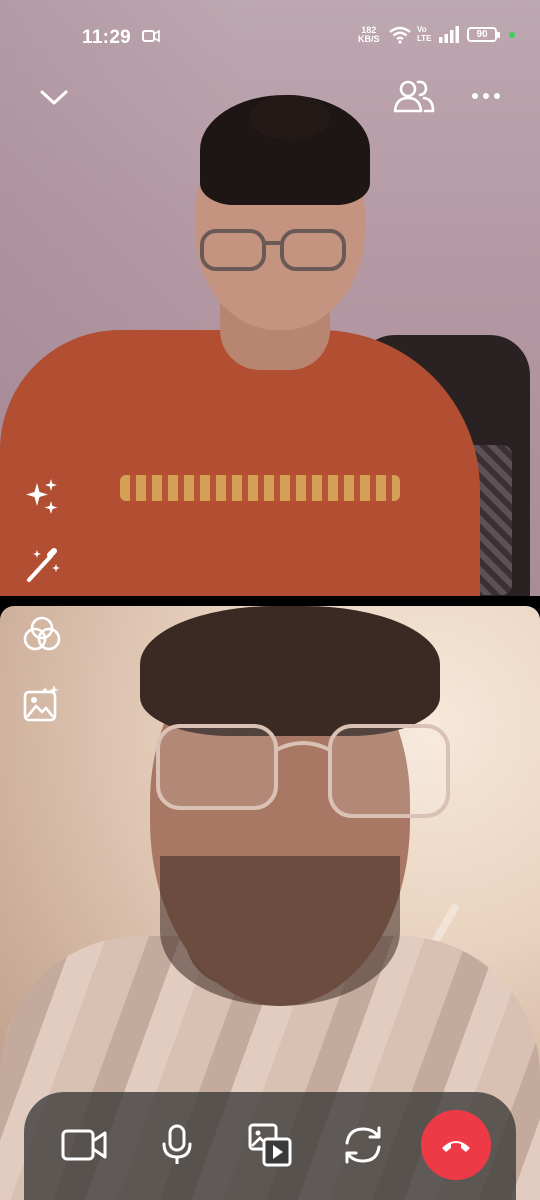 The image size is (540, 1200). I want to click on background-image-icon, so click(41, 703).